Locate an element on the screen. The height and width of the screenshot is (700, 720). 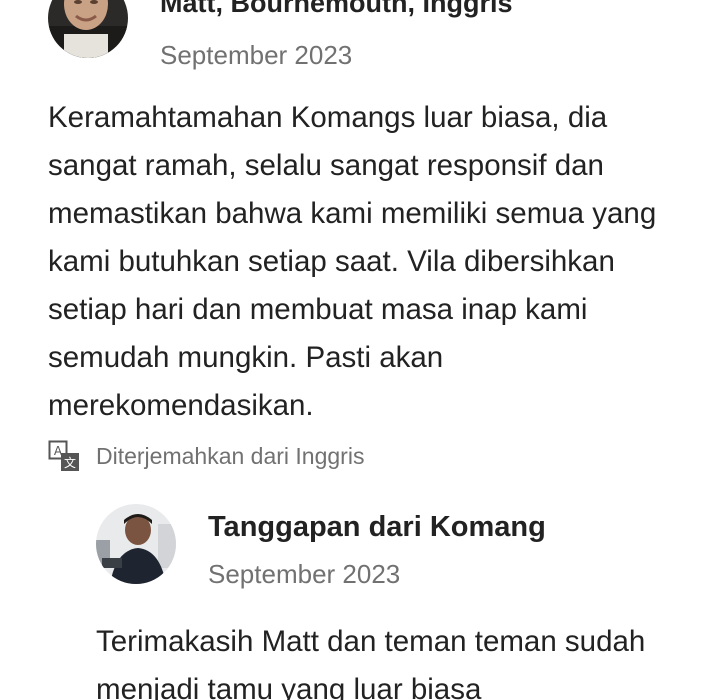
host-response-title: Tanggapan dari Komang is located at coordinates (377, 527).